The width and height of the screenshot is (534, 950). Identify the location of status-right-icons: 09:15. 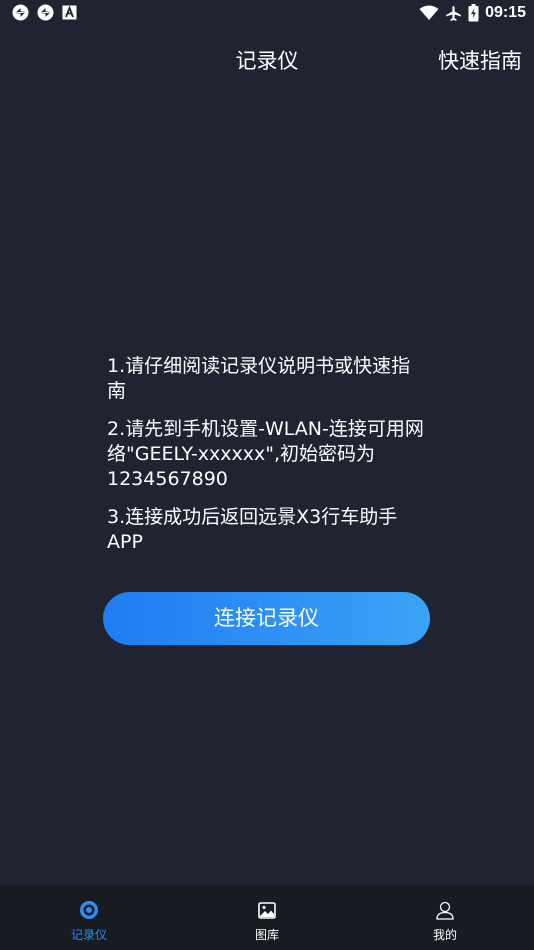
(472, 13).